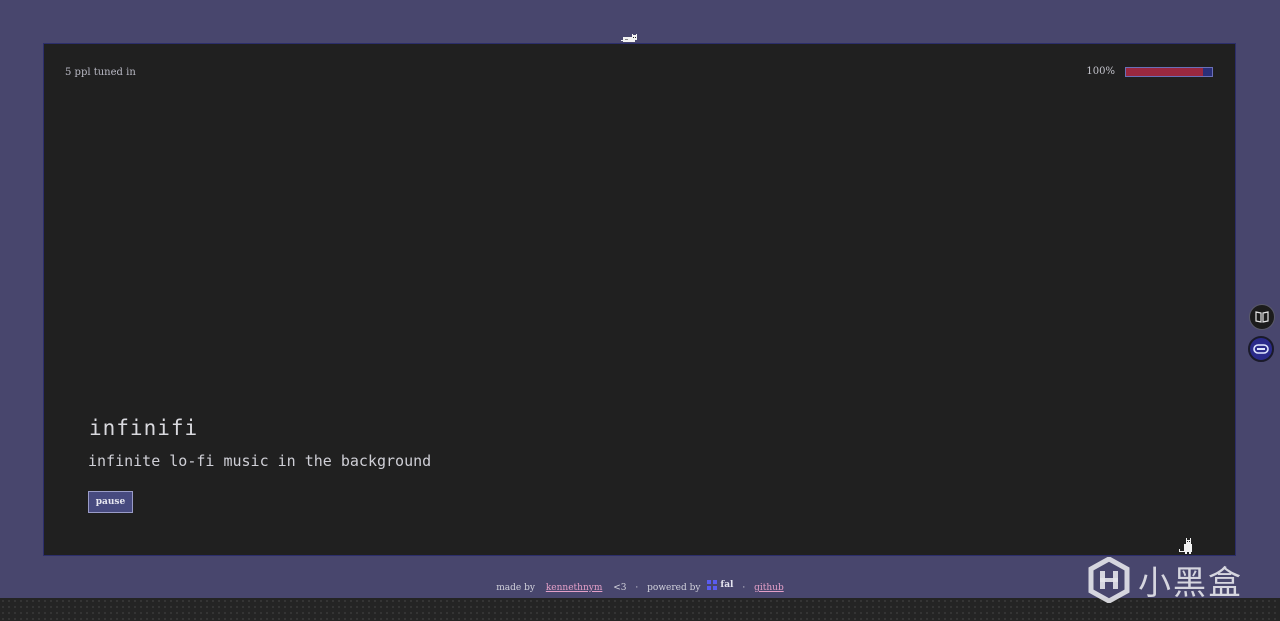  I want to click on volume-label: 100%, so click(1100, 71).